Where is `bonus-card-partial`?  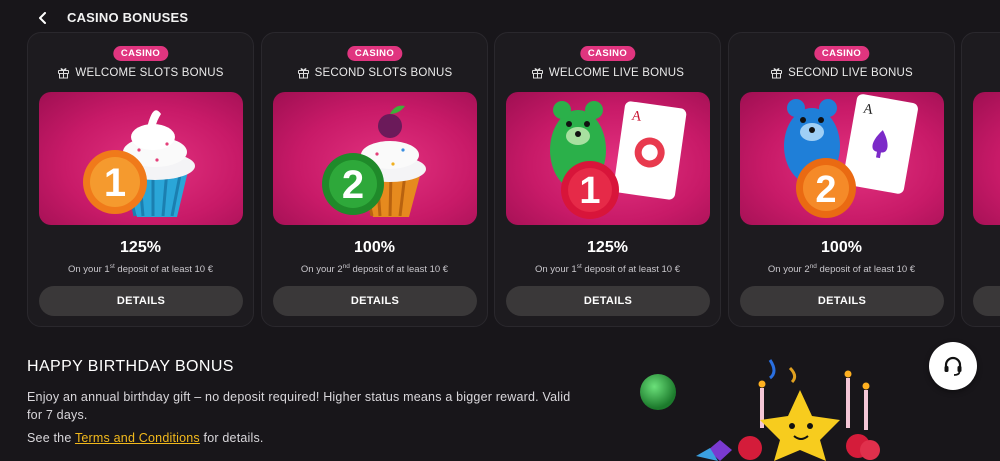
bonus-card-partial is located at coordinates (980, 179).